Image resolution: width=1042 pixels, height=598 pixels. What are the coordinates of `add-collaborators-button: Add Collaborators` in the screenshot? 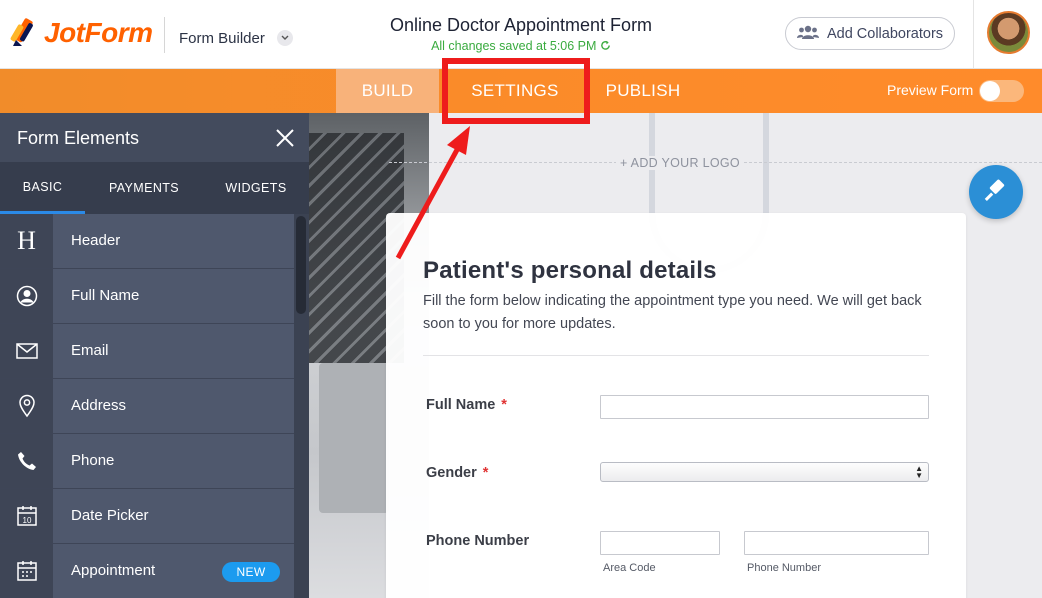 It's located at (870, 33).